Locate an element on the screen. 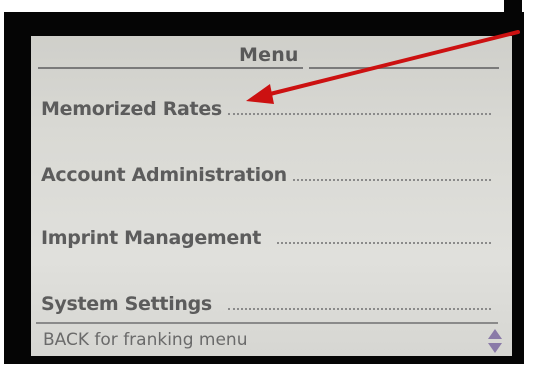  menu-header: Menu is located at coordinates (271, 53).